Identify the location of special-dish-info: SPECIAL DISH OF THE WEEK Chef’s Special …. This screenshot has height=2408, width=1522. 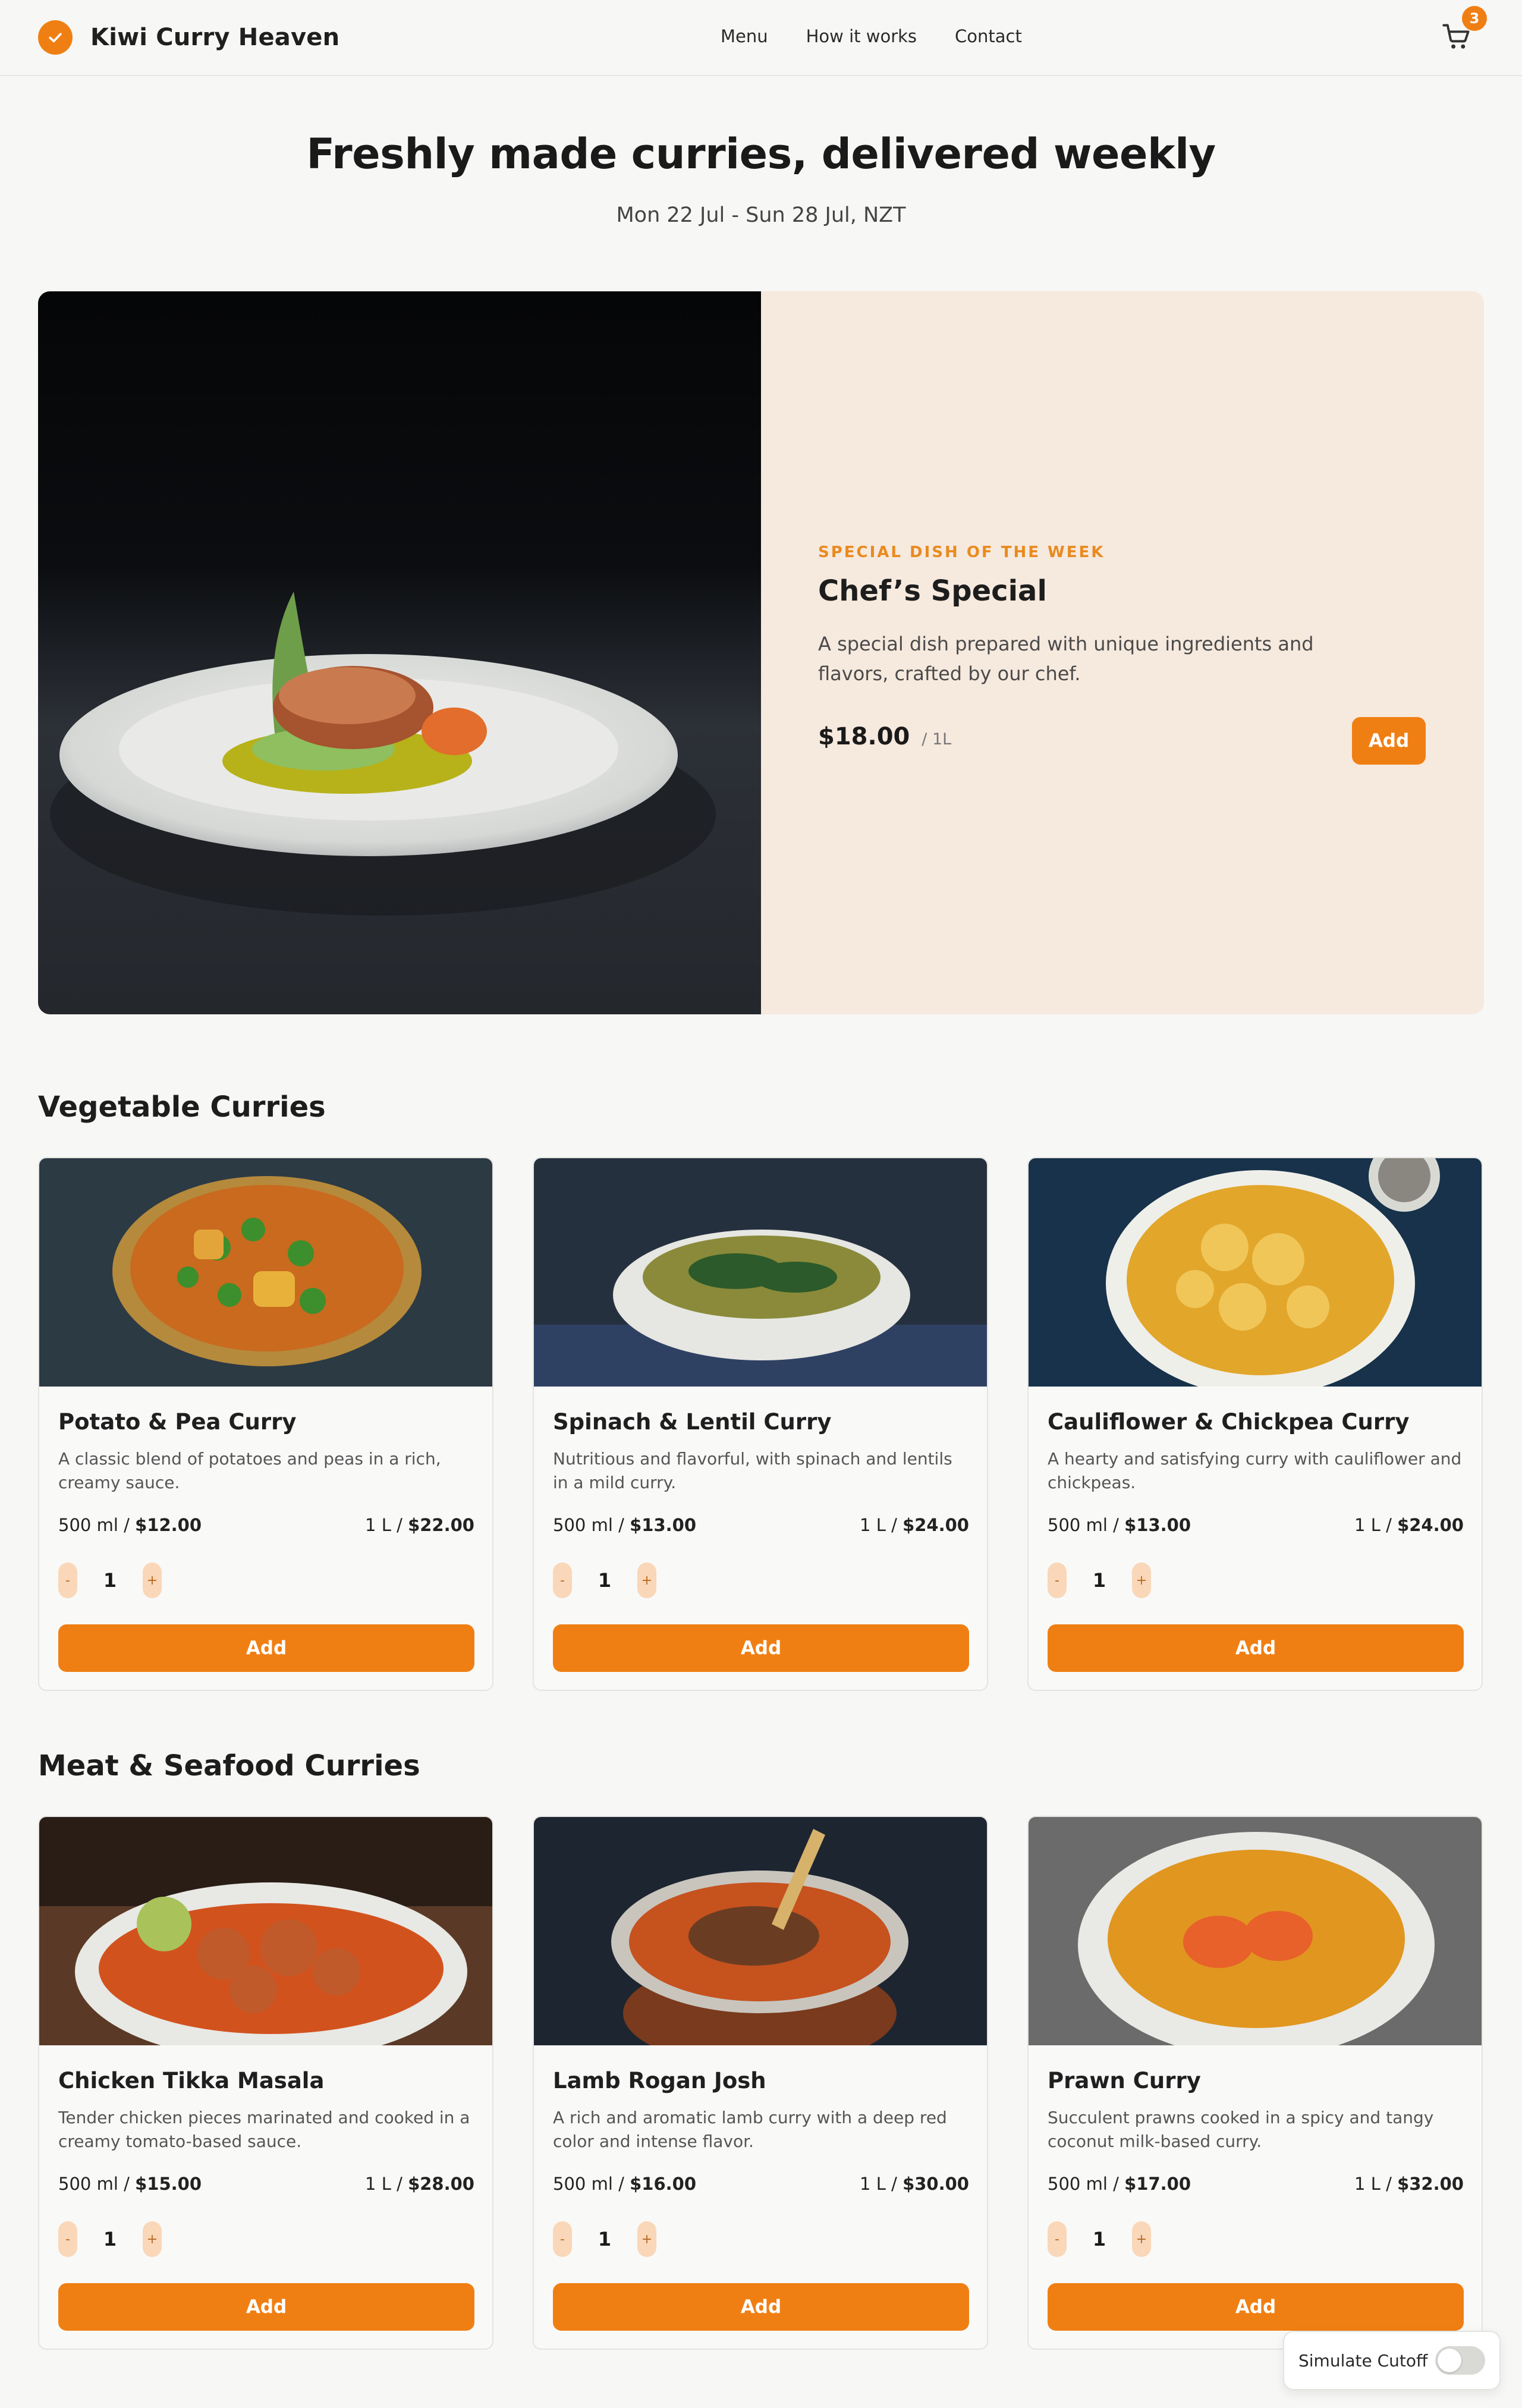
(1122, 653).